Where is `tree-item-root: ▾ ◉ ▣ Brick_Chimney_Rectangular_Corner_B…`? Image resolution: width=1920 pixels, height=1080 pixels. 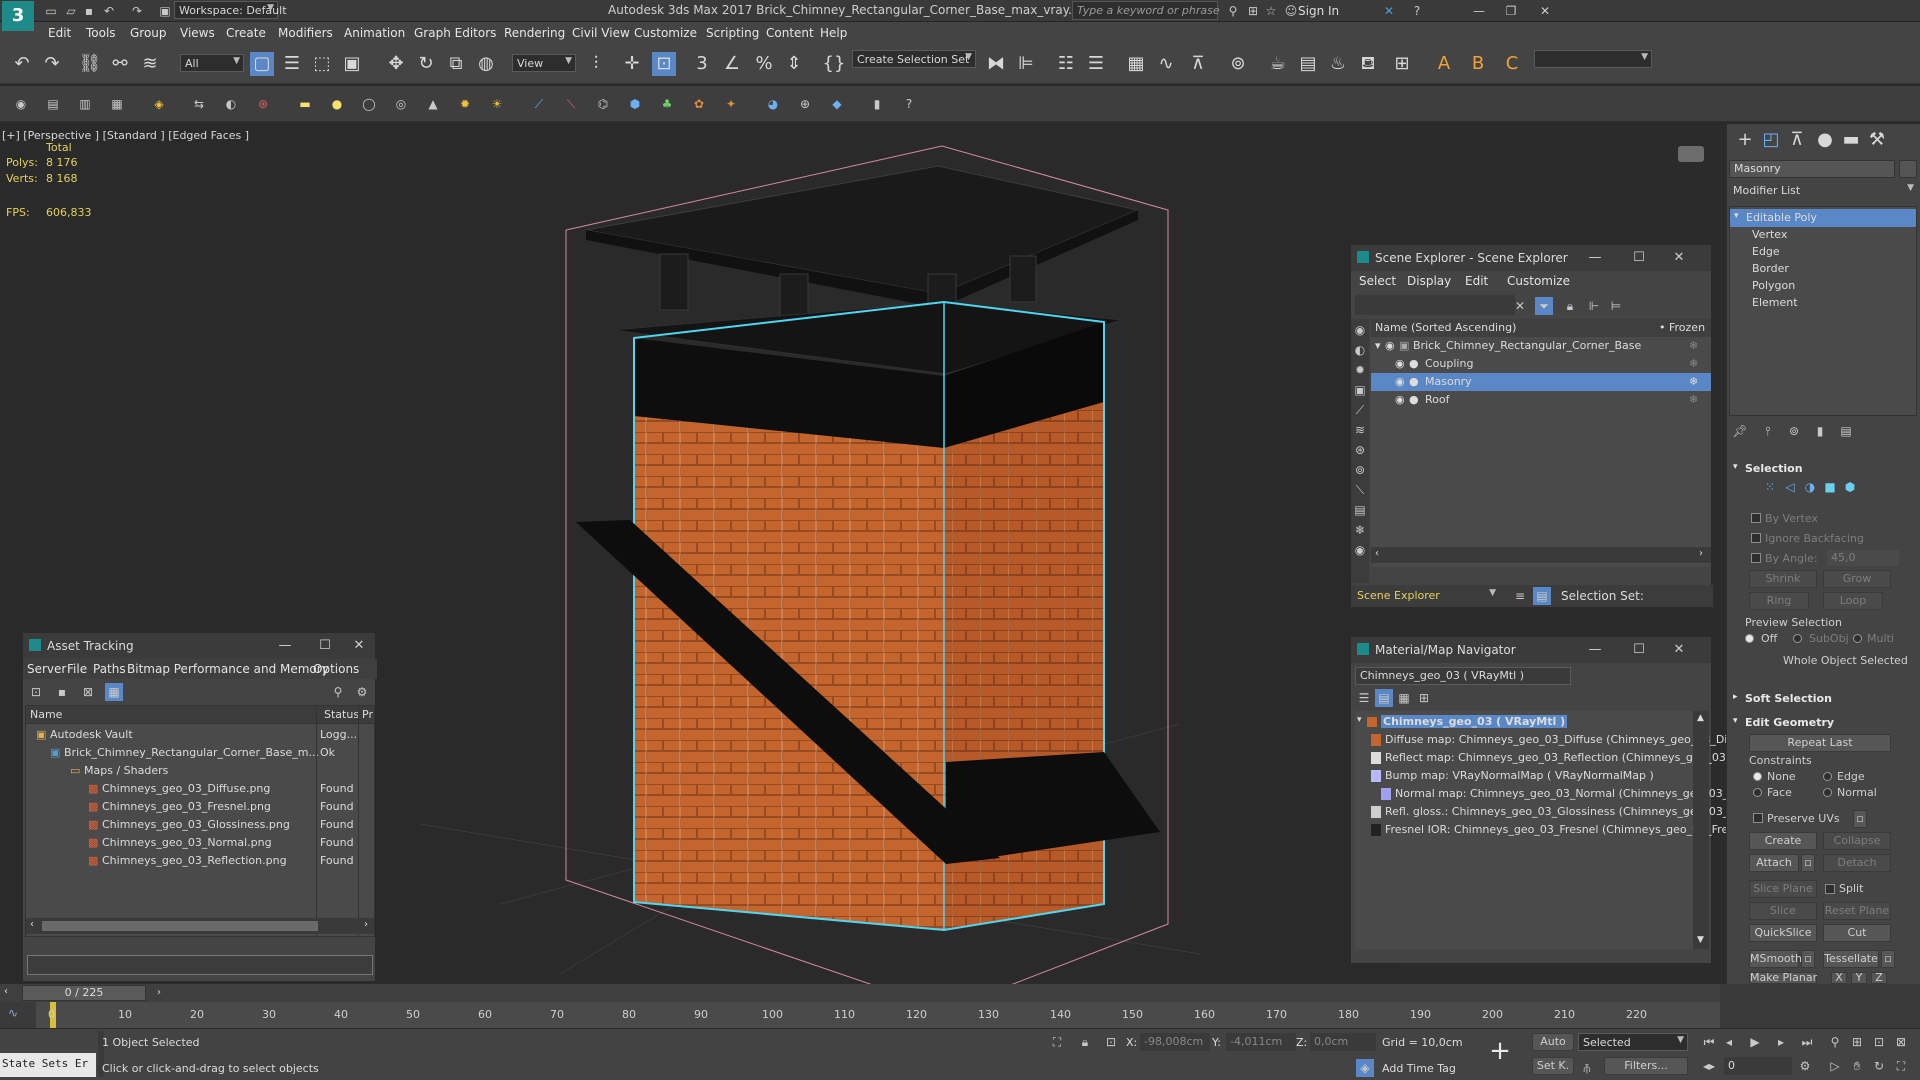
tree-item-root: ▾ ◉ ▣ Brick_Chimney_Rectangular_Corner_B… is located at coordinates (1541, 346).